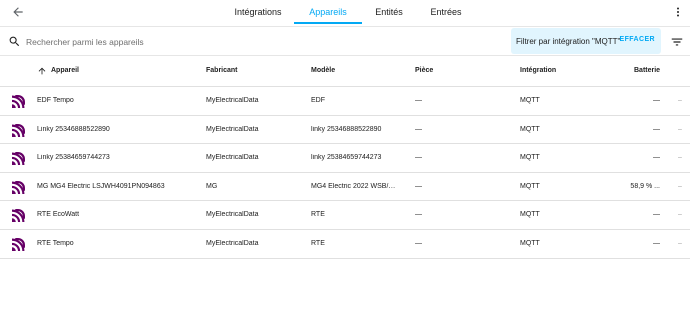 This screenshot has width=690, height=322. I want to click on device-model: linky 25346888522890, so click(346, 129).